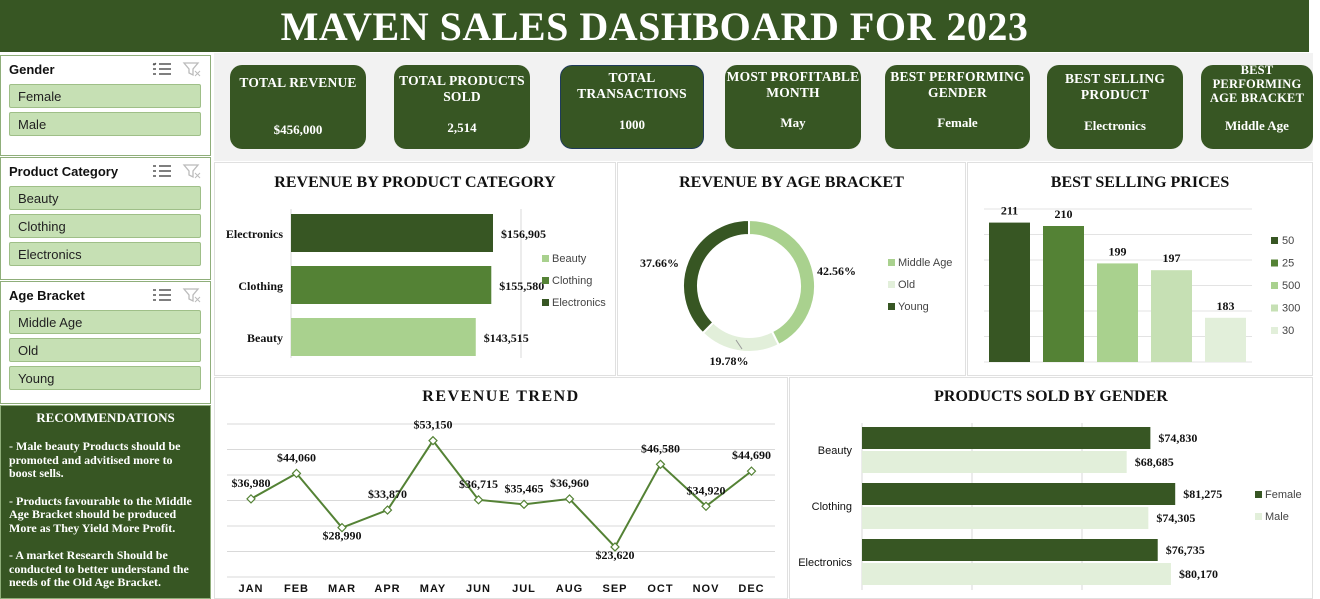  What do you see at coordinates (706, 490) in the screenshot?
I see `data-label: $34,920` at bounding box center [706, 490].